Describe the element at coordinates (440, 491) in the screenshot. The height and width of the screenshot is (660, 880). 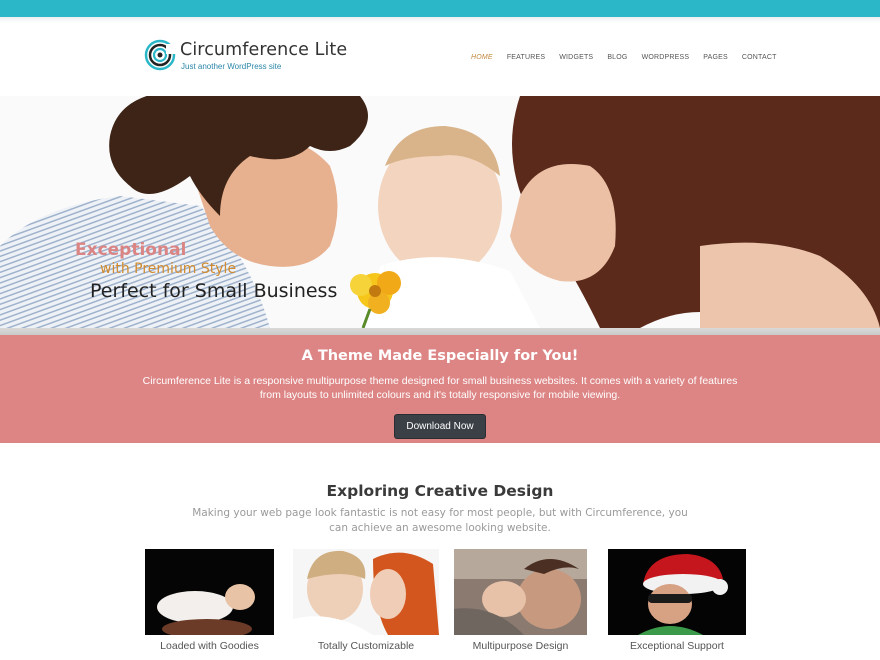
I see `features-section-title: Exploring Creative Design` at that location.